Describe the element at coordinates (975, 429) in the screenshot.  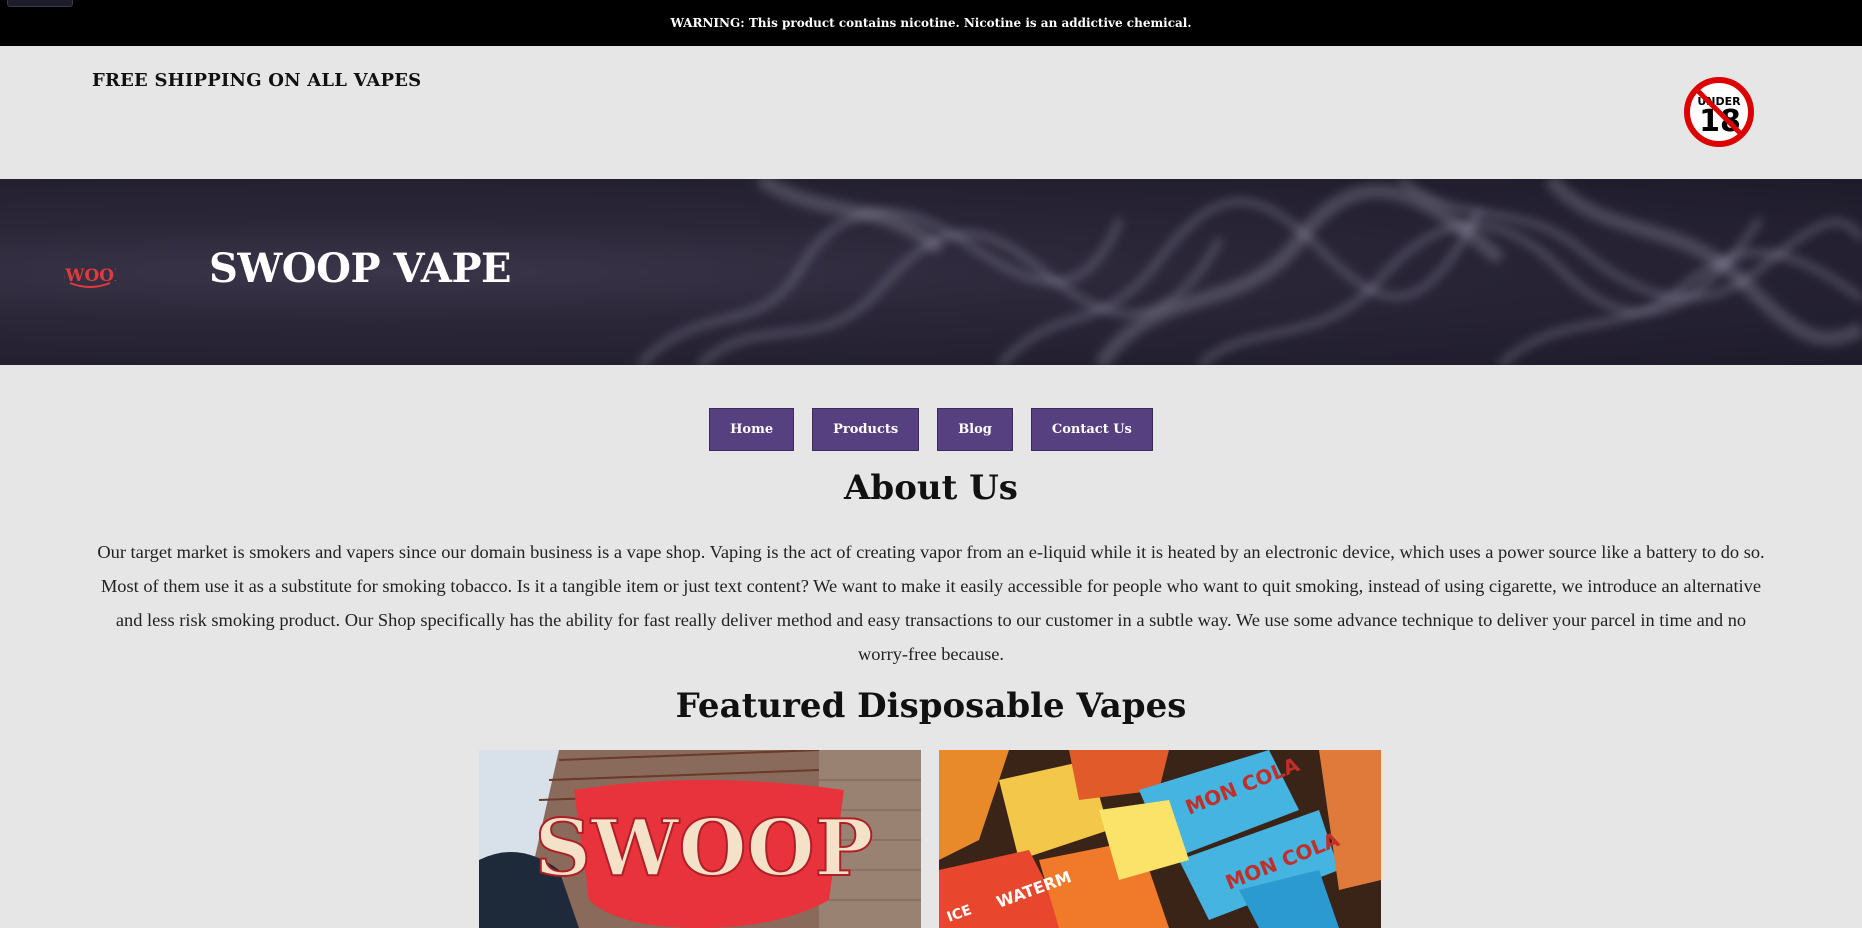
I see `nav-blog-button: Blog` at that location.